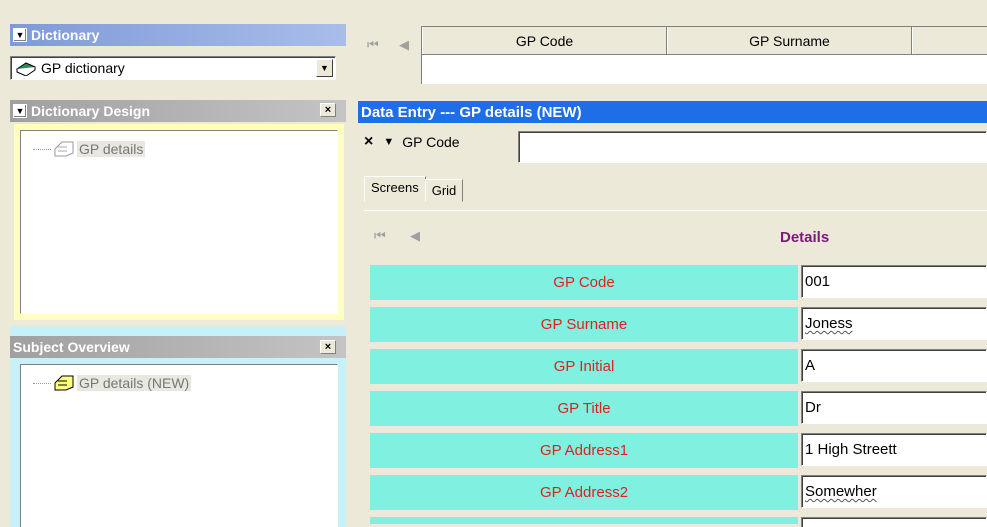 The image size is (987, 527). I want to click on dictionary-select-value: GP dictionary, so click(83, 68).